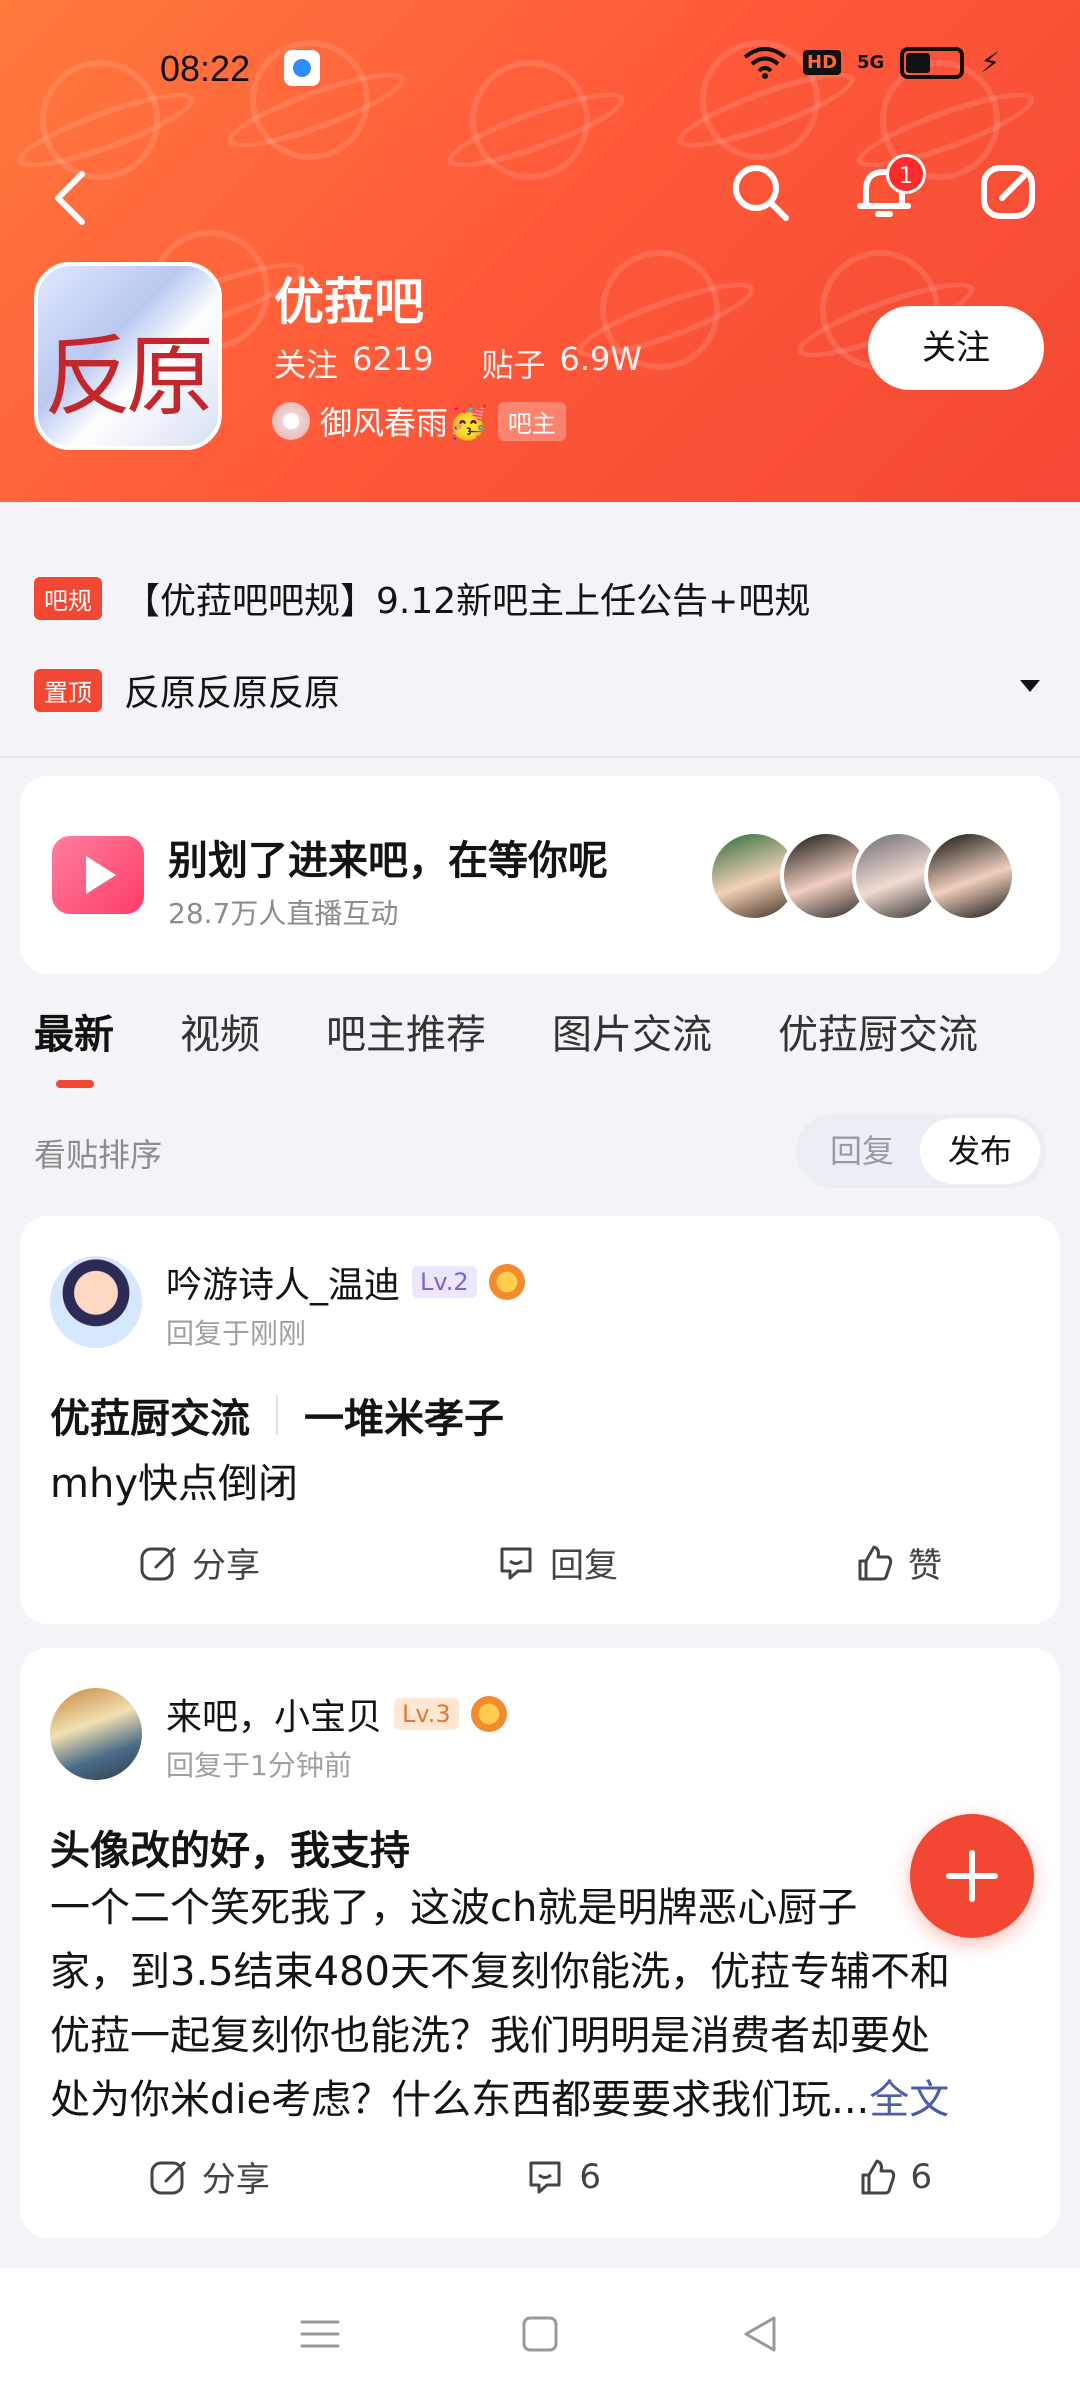 This screenshot has height=2400, width=1080. I want to click on notification-button: 1, so click(889, 189).